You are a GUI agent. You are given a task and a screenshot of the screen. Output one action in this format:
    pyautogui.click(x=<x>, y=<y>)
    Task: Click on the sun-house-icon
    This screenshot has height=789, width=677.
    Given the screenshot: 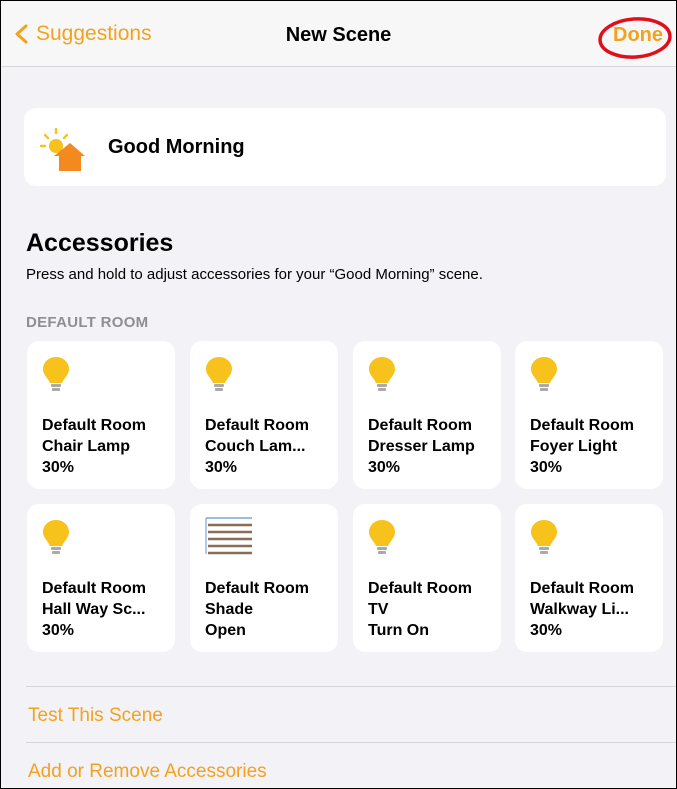 What is the action you would take?
    pyautogui.click(x=62, y=149)
    